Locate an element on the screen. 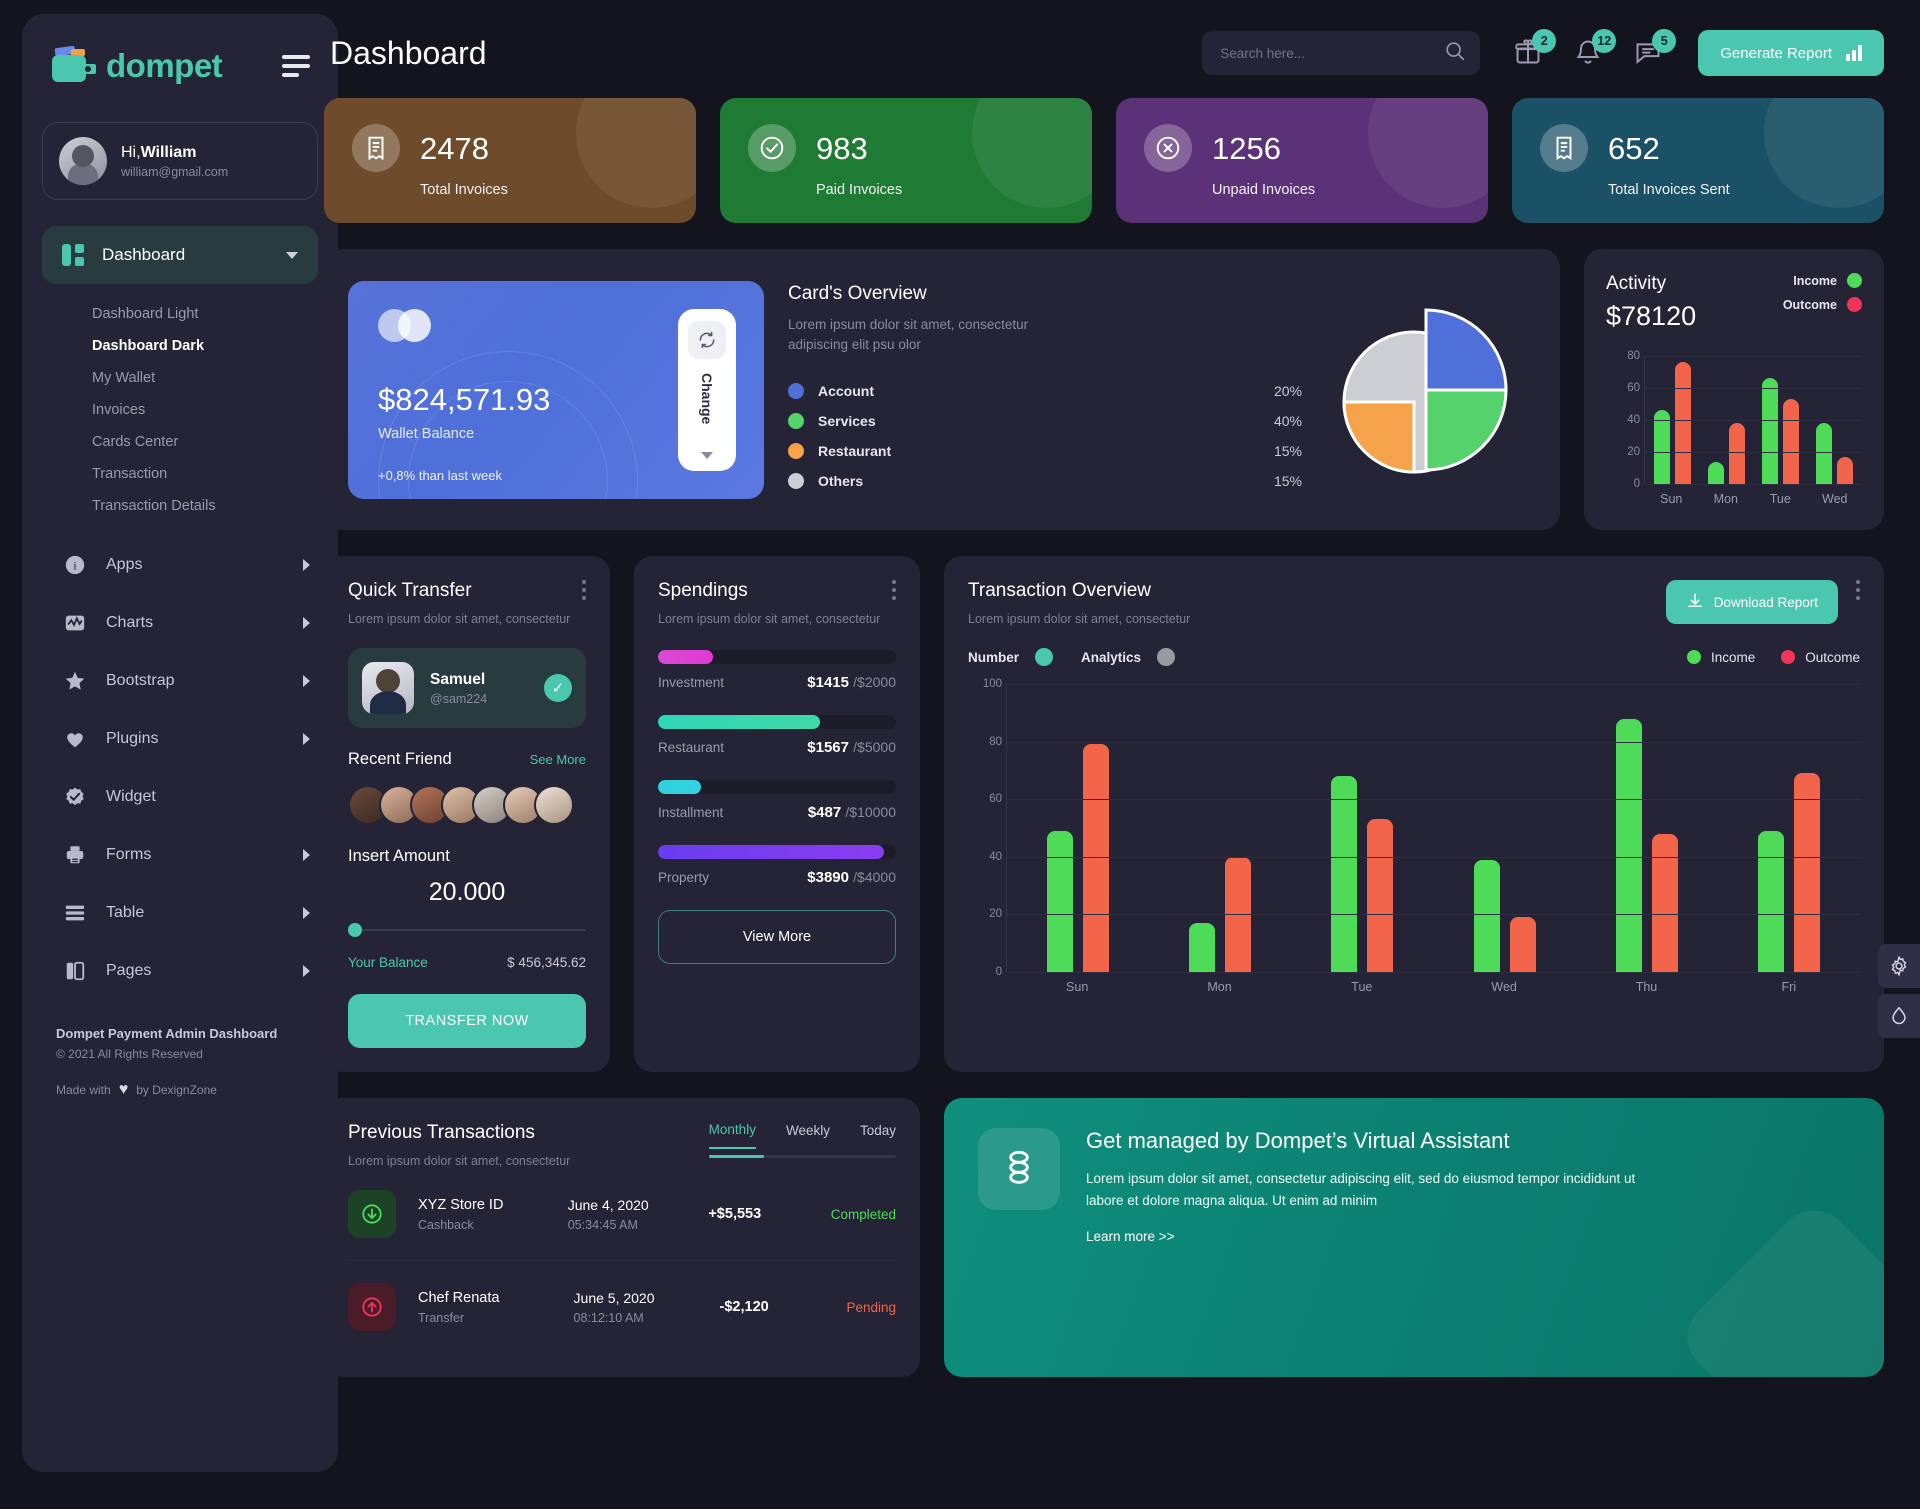 The height and width of the screenshot is (1509, 1920). tab-weekly: Weekly is located at coordinates (808, 1135).